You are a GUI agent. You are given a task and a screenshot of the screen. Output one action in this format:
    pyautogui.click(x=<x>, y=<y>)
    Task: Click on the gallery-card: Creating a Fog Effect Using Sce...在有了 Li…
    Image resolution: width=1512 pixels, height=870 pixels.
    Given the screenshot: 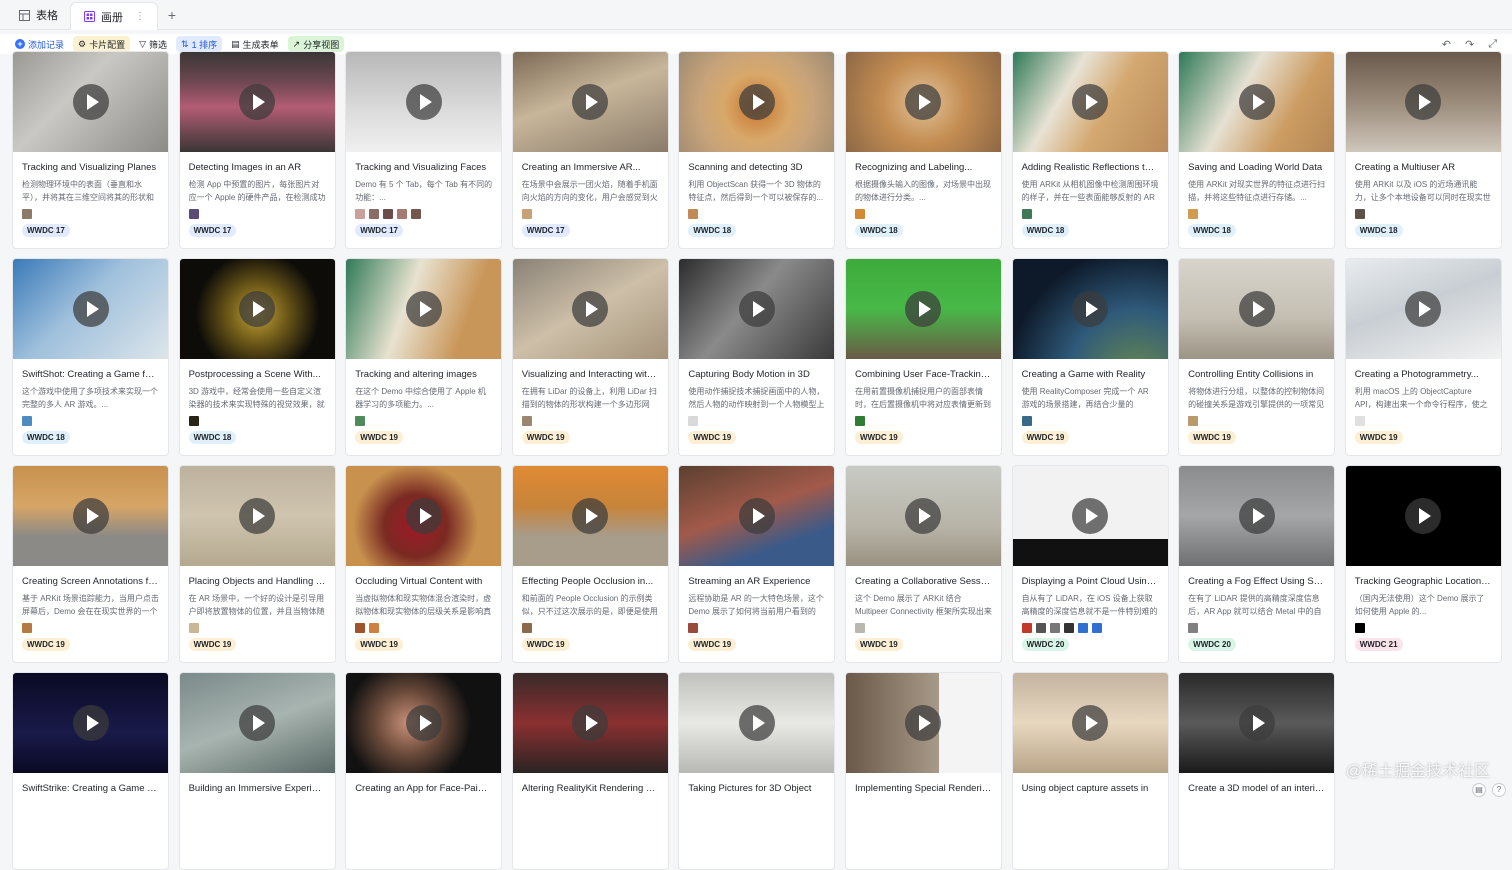 What is the action you would take?
    pyautogui.click(x=1256, y=564)
    